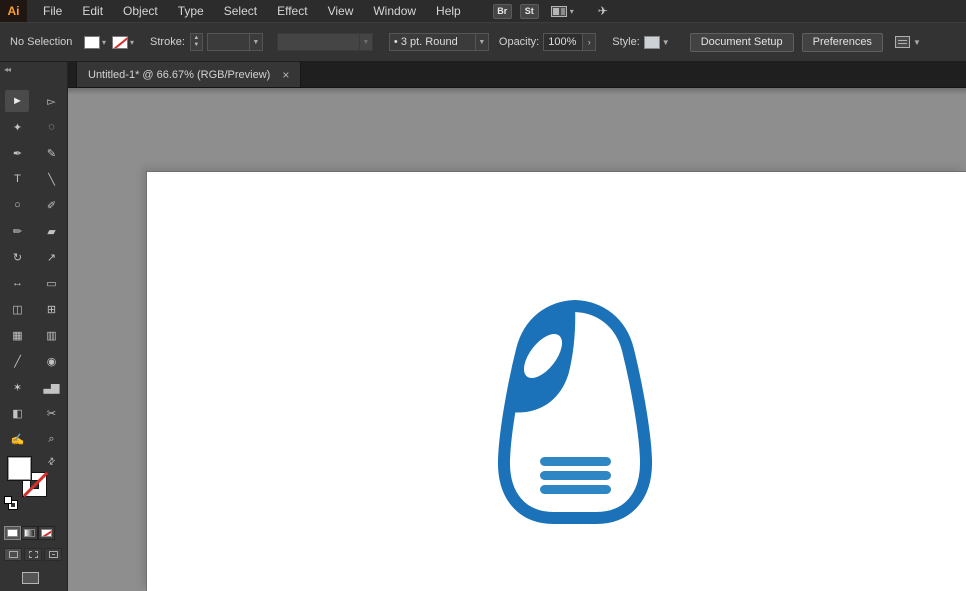 Image resolution: width=966 pixels, height=591 pixels. I want to click on selection-tool: ►, so click(17, 101).